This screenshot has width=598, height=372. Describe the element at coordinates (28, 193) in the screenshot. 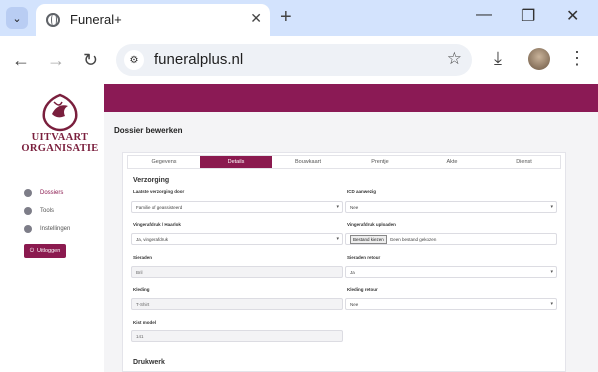

I see `home-icon` at that location.